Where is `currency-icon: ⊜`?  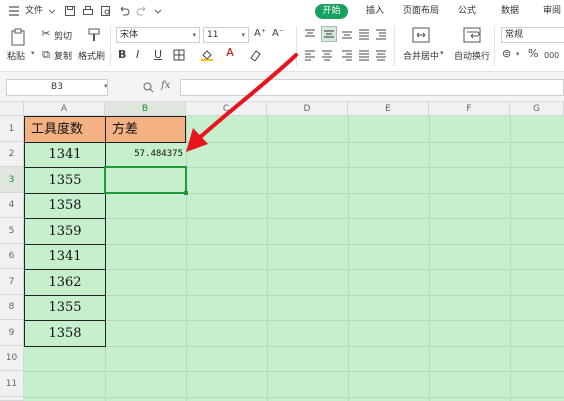 currency-icon: ⊜ is located at coordinates (506, 54).